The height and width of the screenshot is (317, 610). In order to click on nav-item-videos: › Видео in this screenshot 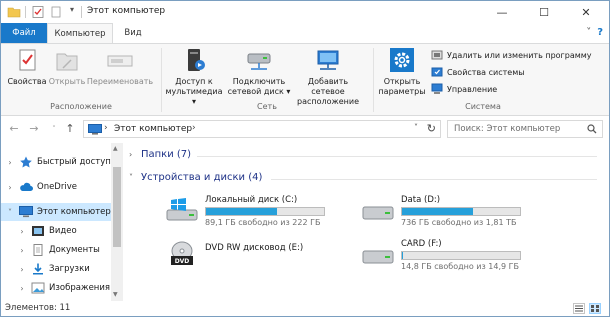, I will do `click(56, 231)`.